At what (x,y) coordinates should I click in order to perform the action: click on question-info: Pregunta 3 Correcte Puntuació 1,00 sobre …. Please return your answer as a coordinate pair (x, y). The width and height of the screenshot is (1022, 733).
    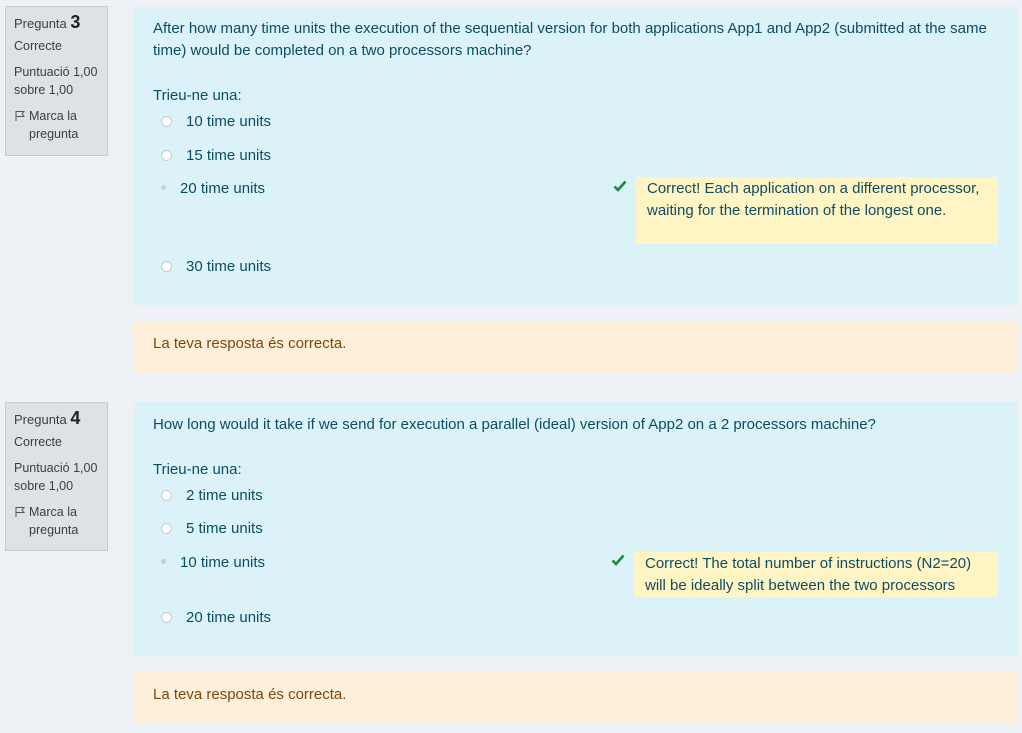
    Looking at the image, I should click on (56, 81).